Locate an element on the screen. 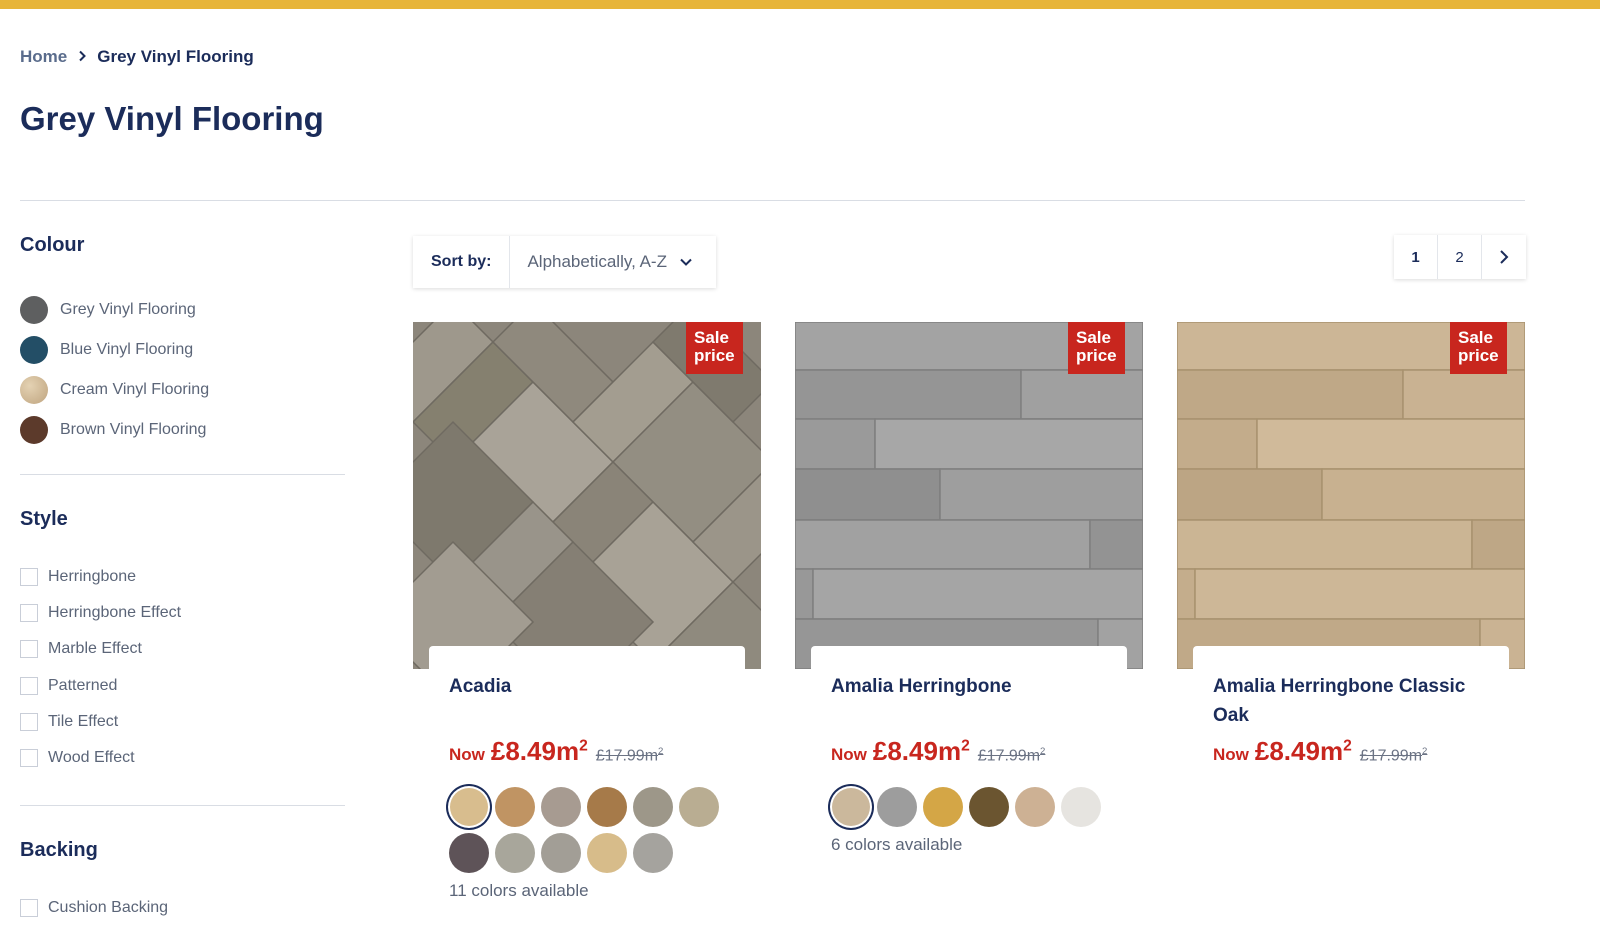 Image resolution: width=1600 pixels, height=928 pixels. style-filter-herringbone: Herringbone is located at coordinates (100, 577).